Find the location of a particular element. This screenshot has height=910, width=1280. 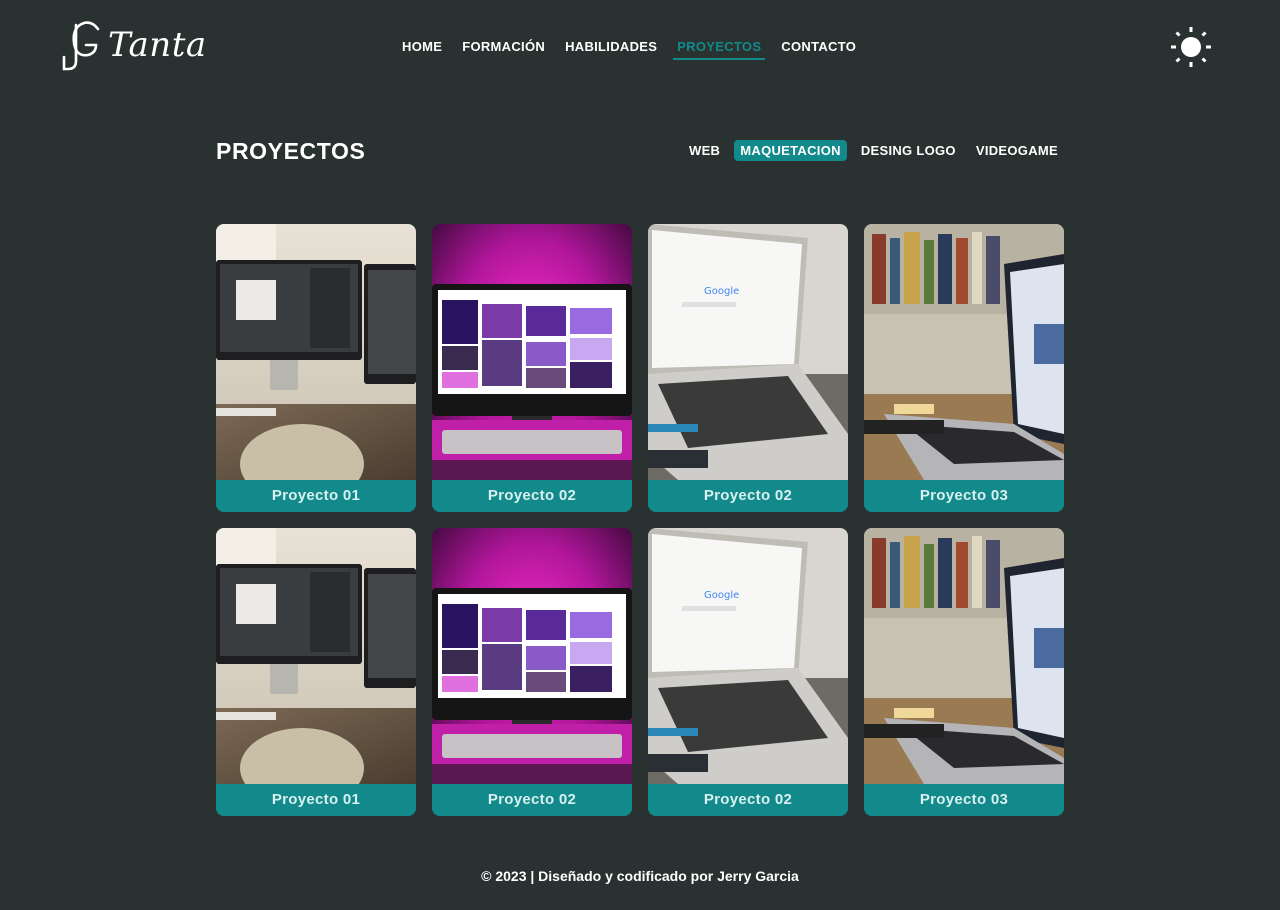

filter-maquetacion: MAQUETACION is located at coordinates (790, 150).